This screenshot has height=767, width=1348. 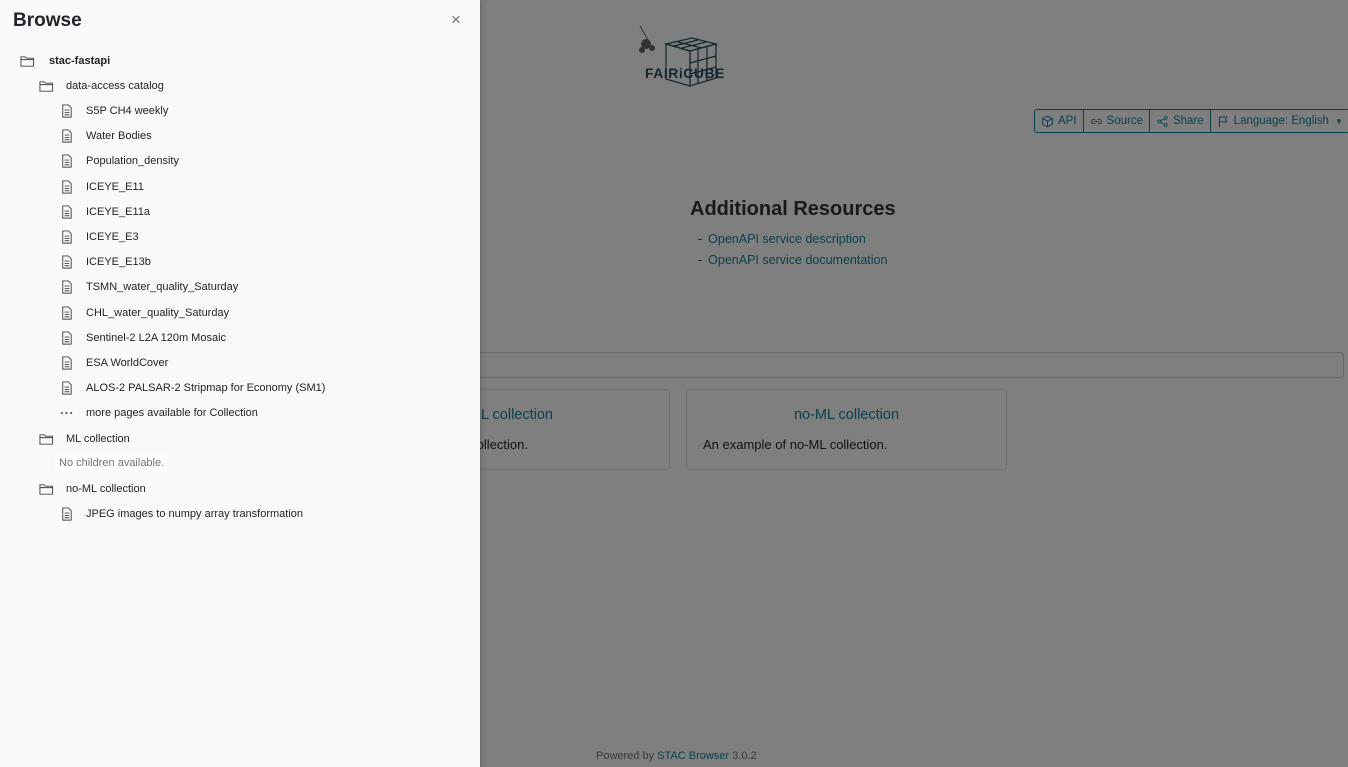 What do you see at coordinates (127, 363) in the screenshot?
I see `tree-node-label: ESA WorldCover` at bounding box center [127, 363].